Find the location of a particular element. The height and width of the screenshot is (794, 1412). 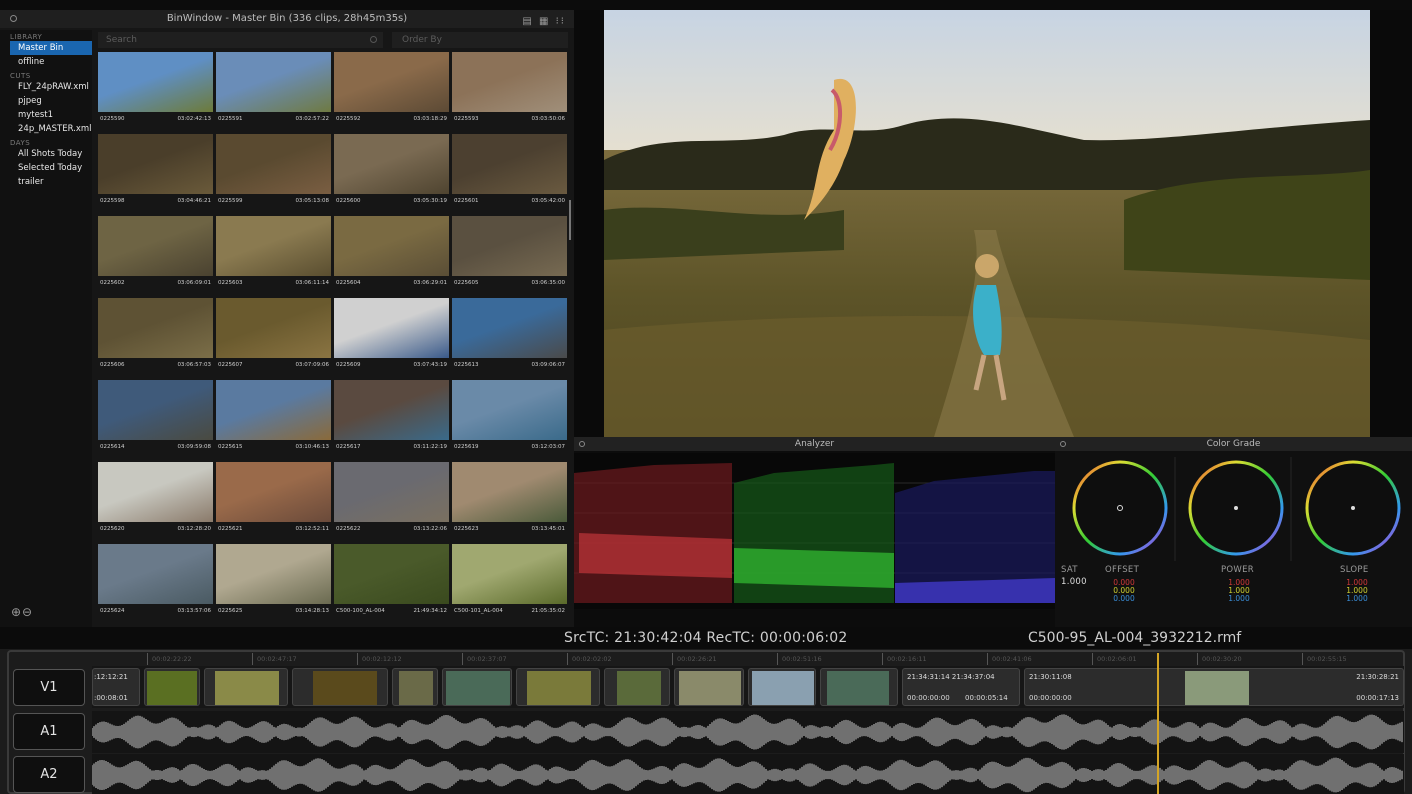

bin-clip: 0225601 03:05:42:00 is located at coordinates (509, 174).